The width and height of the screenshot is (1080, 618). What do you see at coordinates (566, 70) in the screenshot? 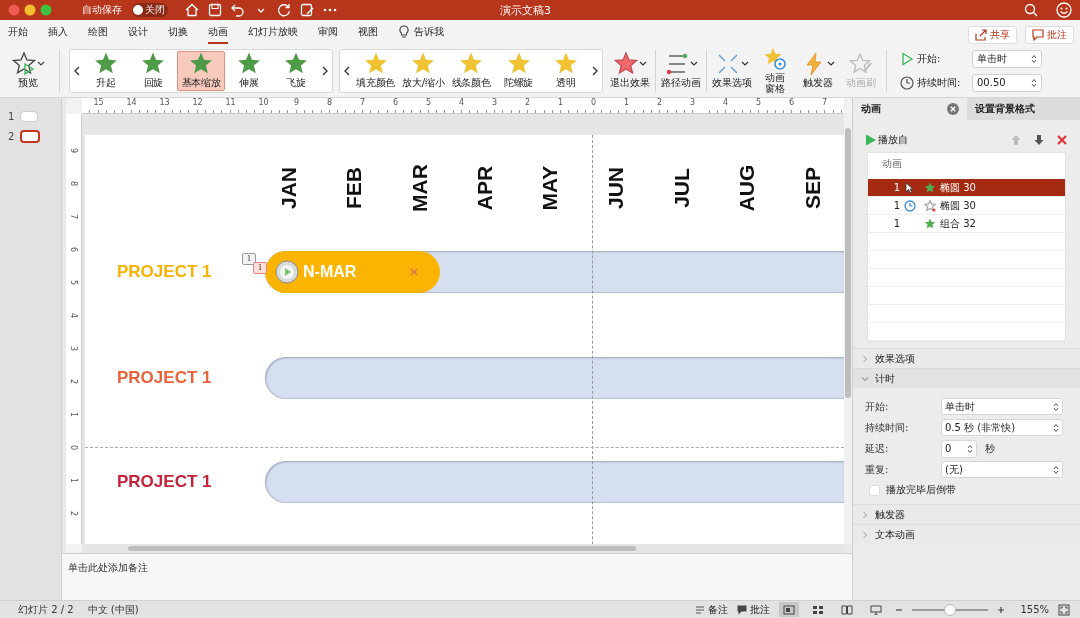
I see `effect-item: 透明` at bounding box center [566, 70].